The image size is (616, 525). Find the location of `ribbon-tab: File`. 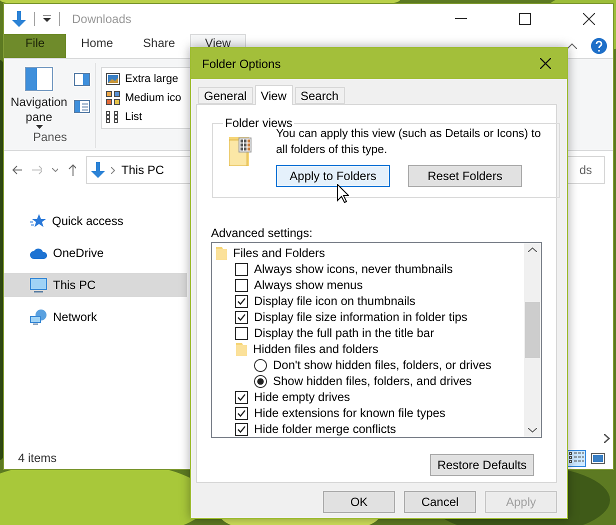

ribbon-tab: File is located at coordinates (35, 46).